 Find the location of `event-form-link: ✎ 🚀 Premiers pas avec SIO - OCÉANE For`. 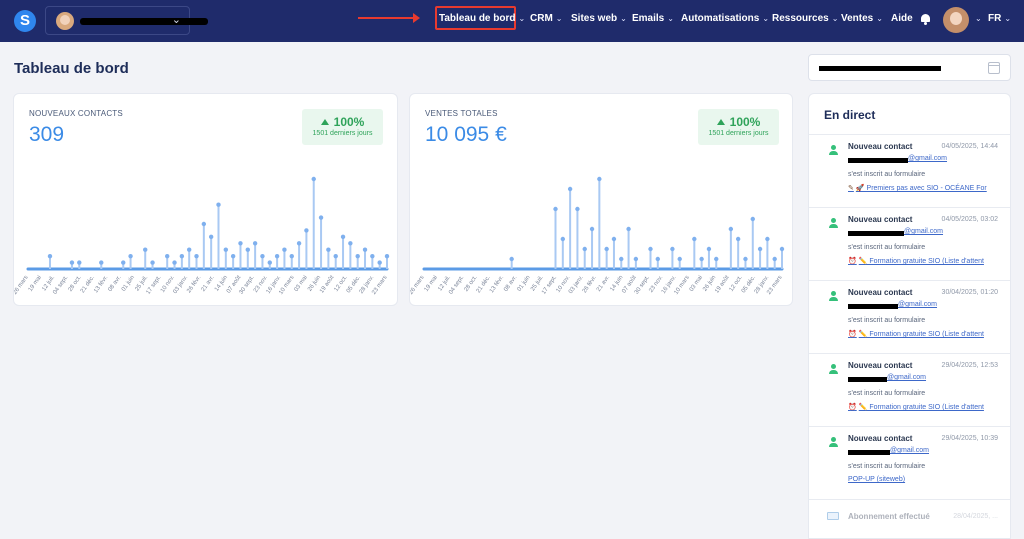

event-form-link: ✎ 🚀 Premiers pas avec SIO - OCÉANE For is located at coordinates (917, 188).